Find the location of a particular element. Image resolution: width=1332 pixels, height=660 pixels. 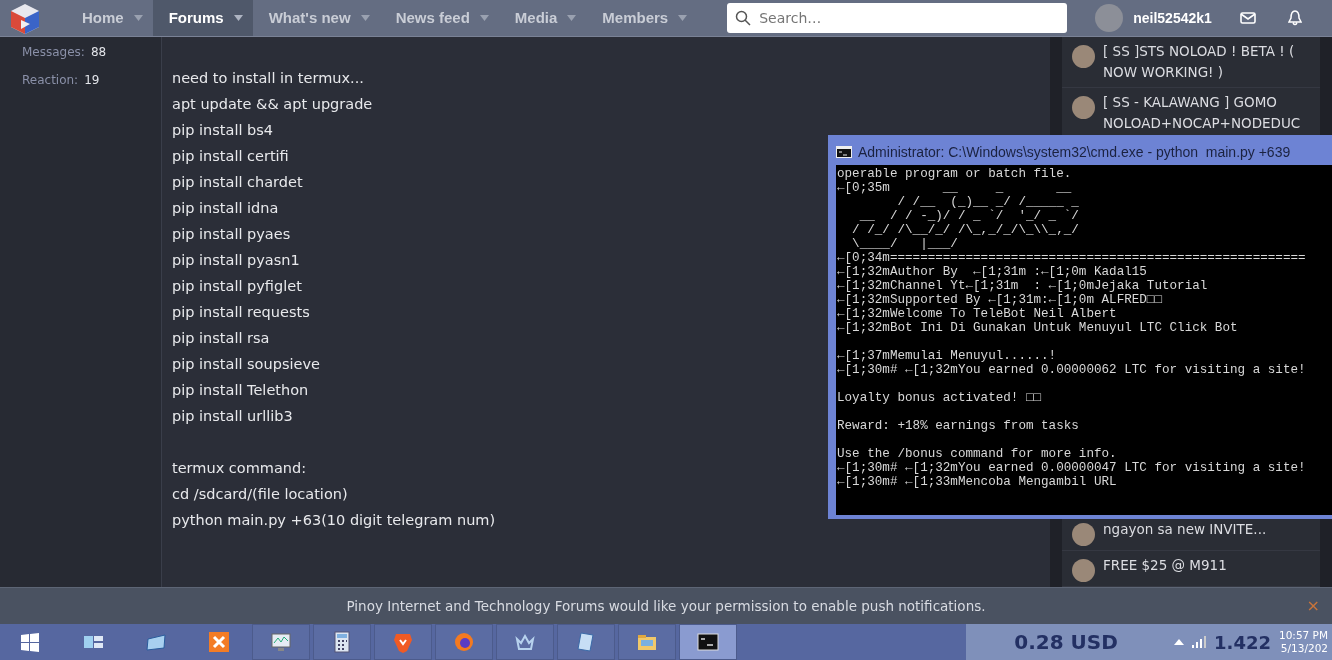

notification-bell-icon is located at coordinates (1294, 18).